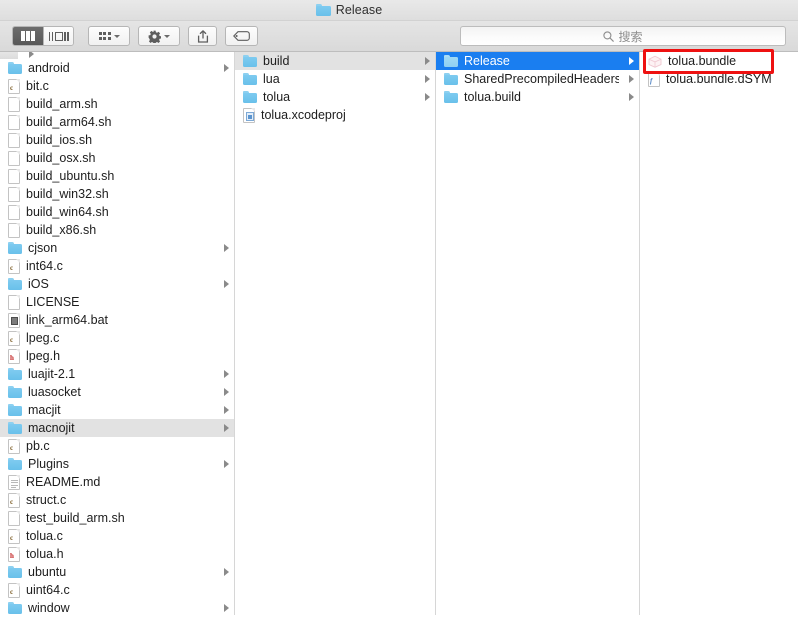 The image size is (798, 617). I want to click on list-item: lua, so click(335, 79).